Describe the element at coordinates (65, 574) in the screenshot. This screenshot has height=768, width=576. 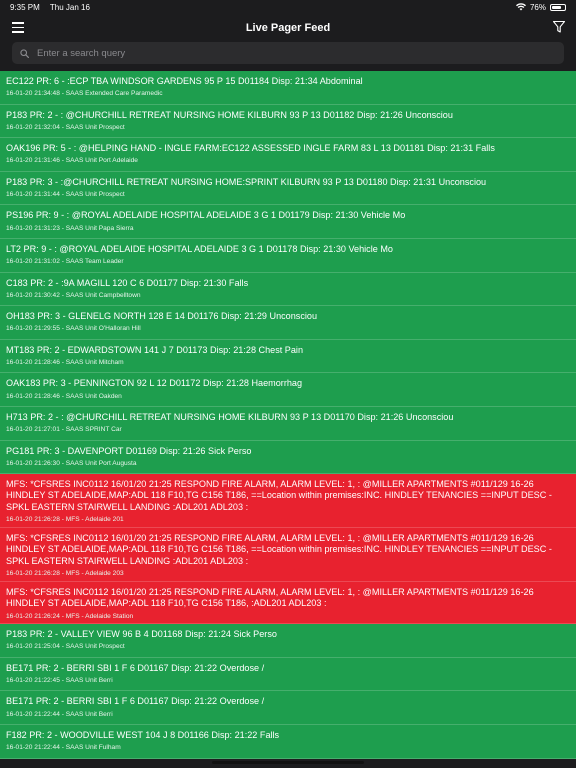
I see `feed-item-meta: 16-01-20 21:26:28 - MFS - Adelaide 203` at that location.